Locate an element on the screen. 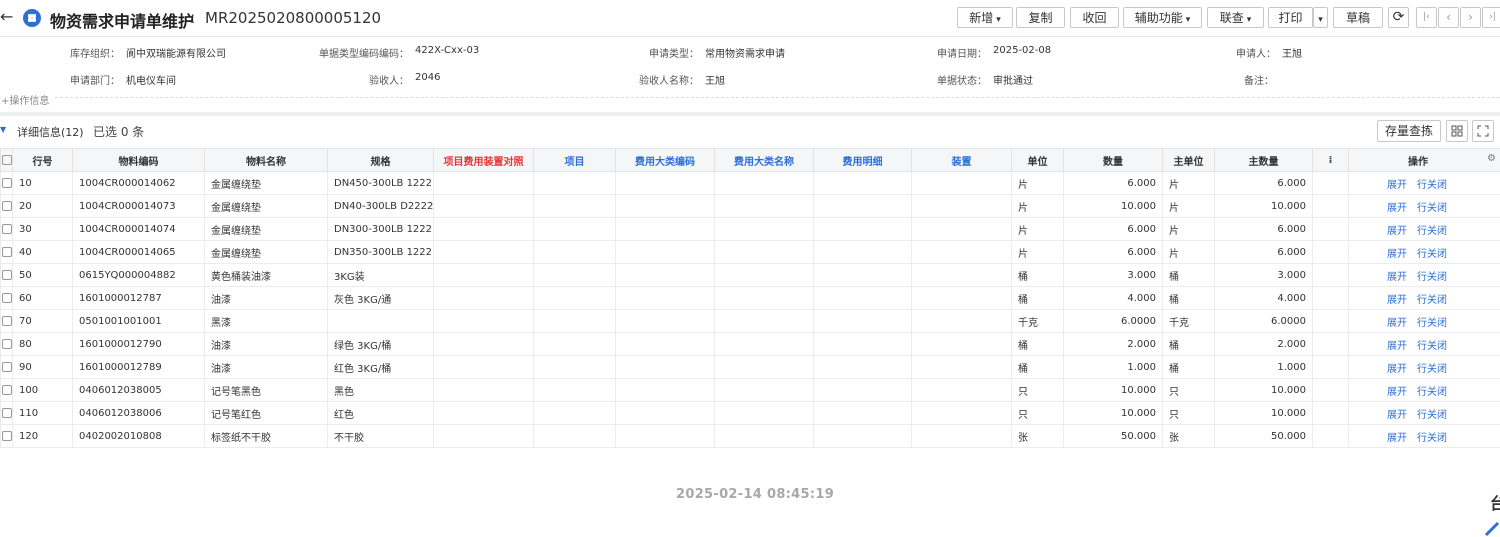  cell-material-code: 0615YQ000004882 is located at coordinates (138, 275).